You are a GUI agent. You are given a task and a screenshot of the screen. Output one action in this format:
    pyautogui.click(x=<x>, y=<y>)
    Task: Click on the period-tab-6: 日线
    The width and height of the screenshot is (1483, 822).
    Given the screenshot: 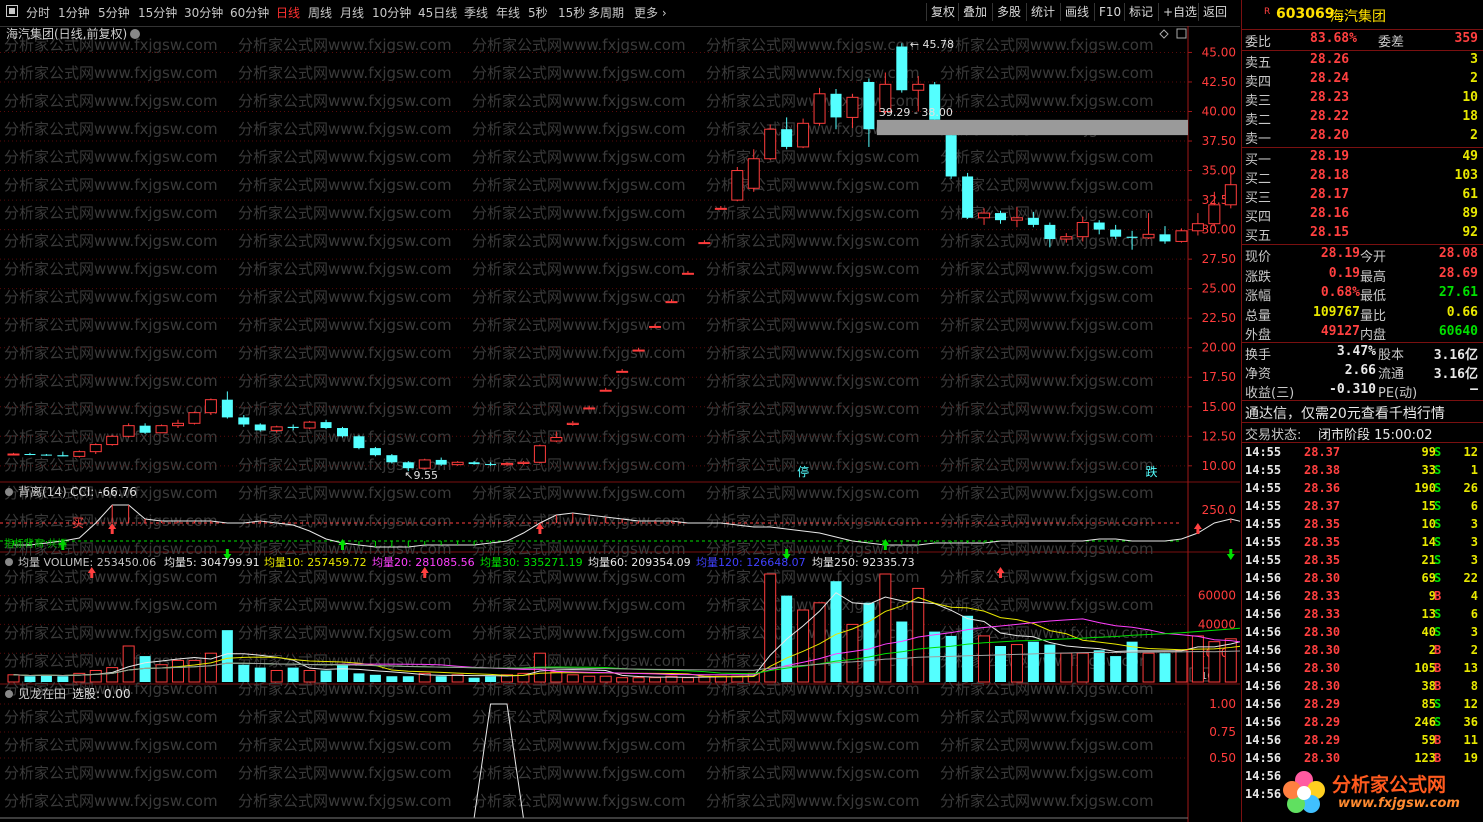 What is the action you would take?
    pyautogui.click(x=288, y=12)
    